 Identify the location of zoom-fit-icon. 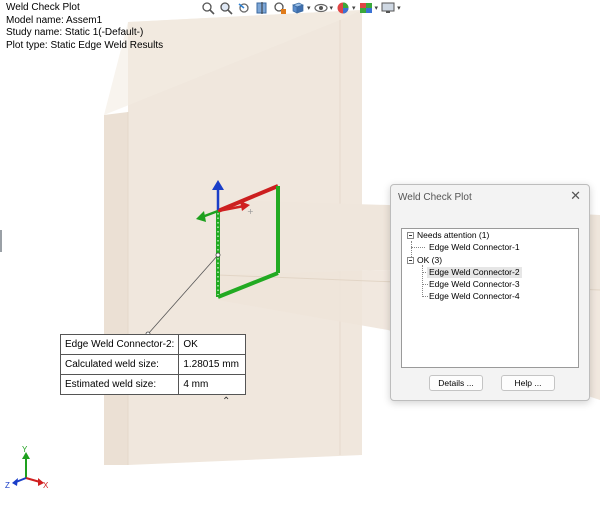
(208, 8).